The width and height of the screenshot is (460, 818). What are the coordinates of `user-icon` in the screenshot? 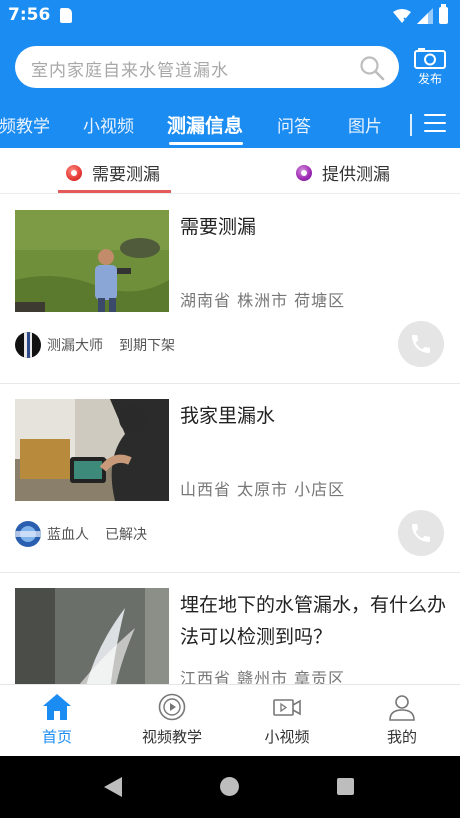 It's located at (402, 708).